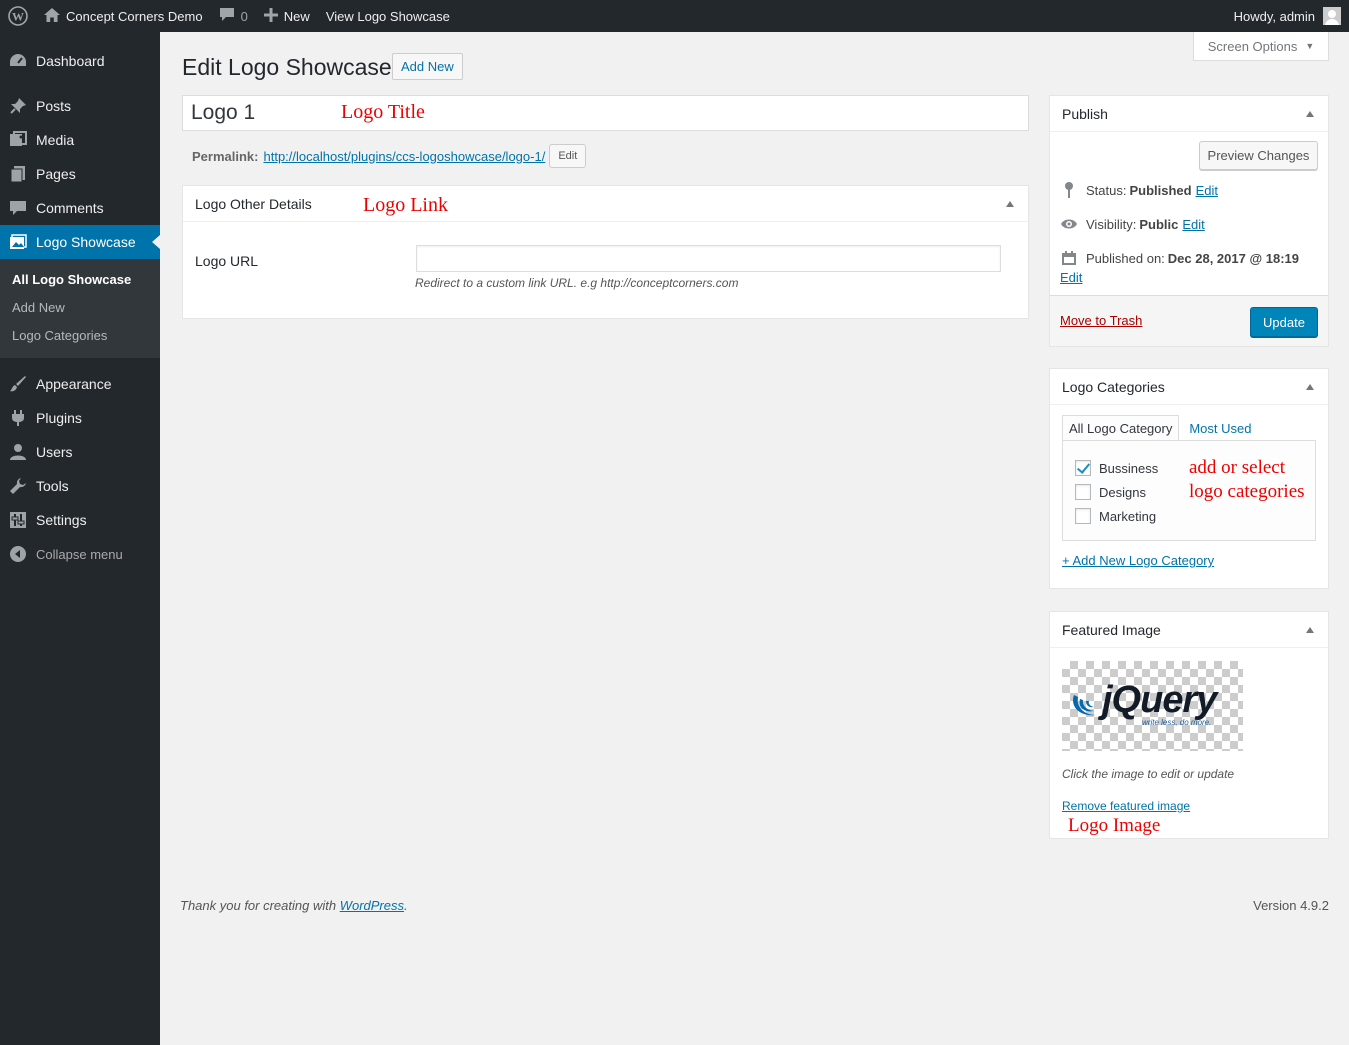 This screenshot has width=1349, height=1045. Describe the element at coordinates (270, 16) in the screenshot. I see `plus-icon` at that location.